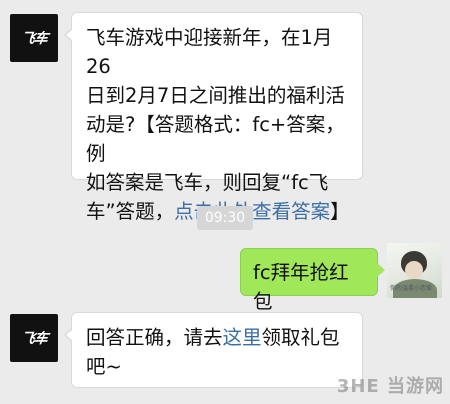 This screenshot has height=404, width=450. What do you see at coordinates (300, 337) in the screenshot?
I see `message-text: 领取礼包` at bounding box center [300, 337].